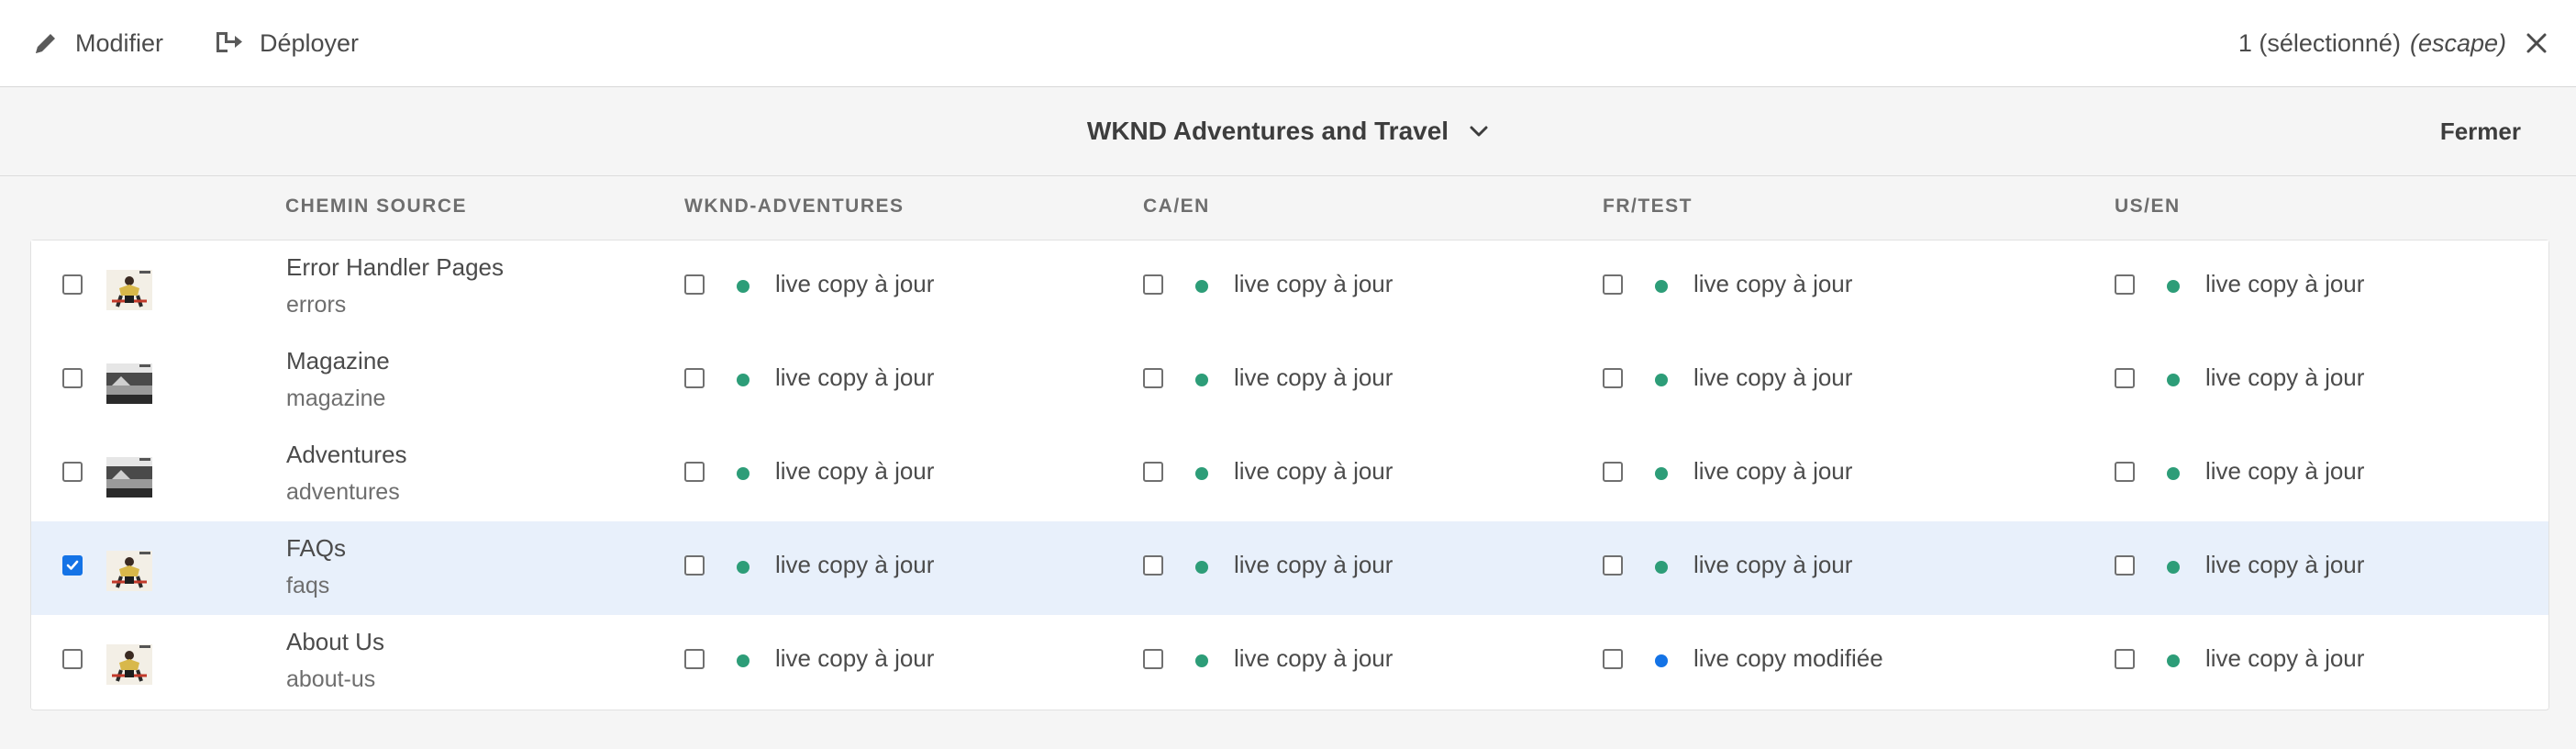 The image size is (2576, 749). Describe the element at coordinates (1267, 131) in the screenshot. I see `blueprint-title-text: WKND Adventures and Travel` at that location.